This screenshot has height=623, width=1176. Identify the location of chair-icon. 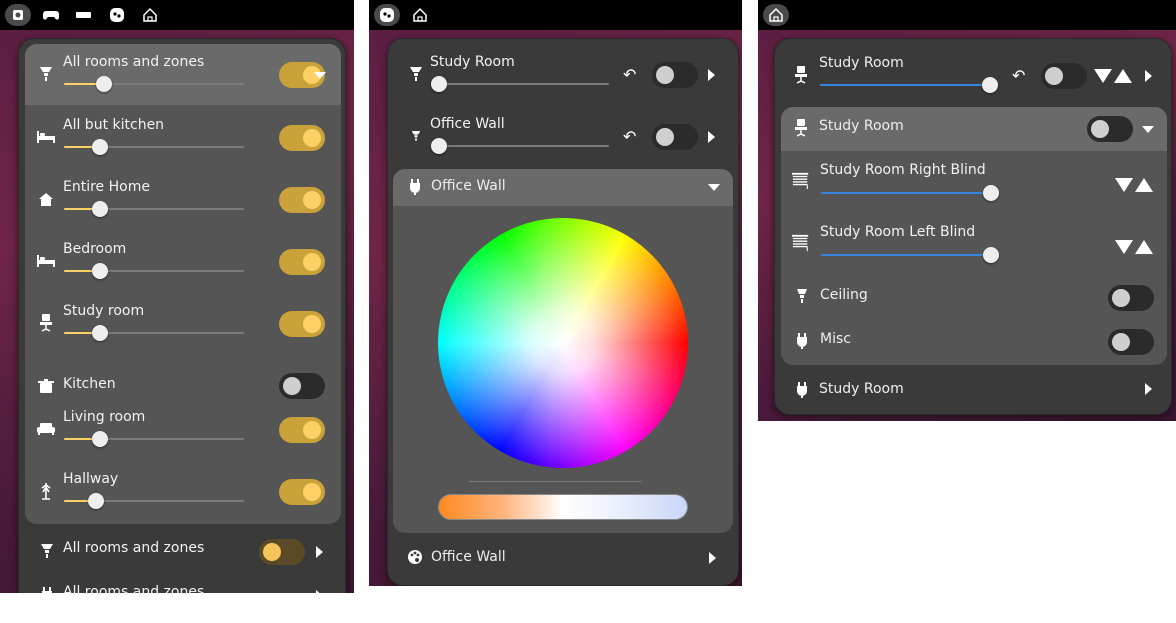
(801, 130).